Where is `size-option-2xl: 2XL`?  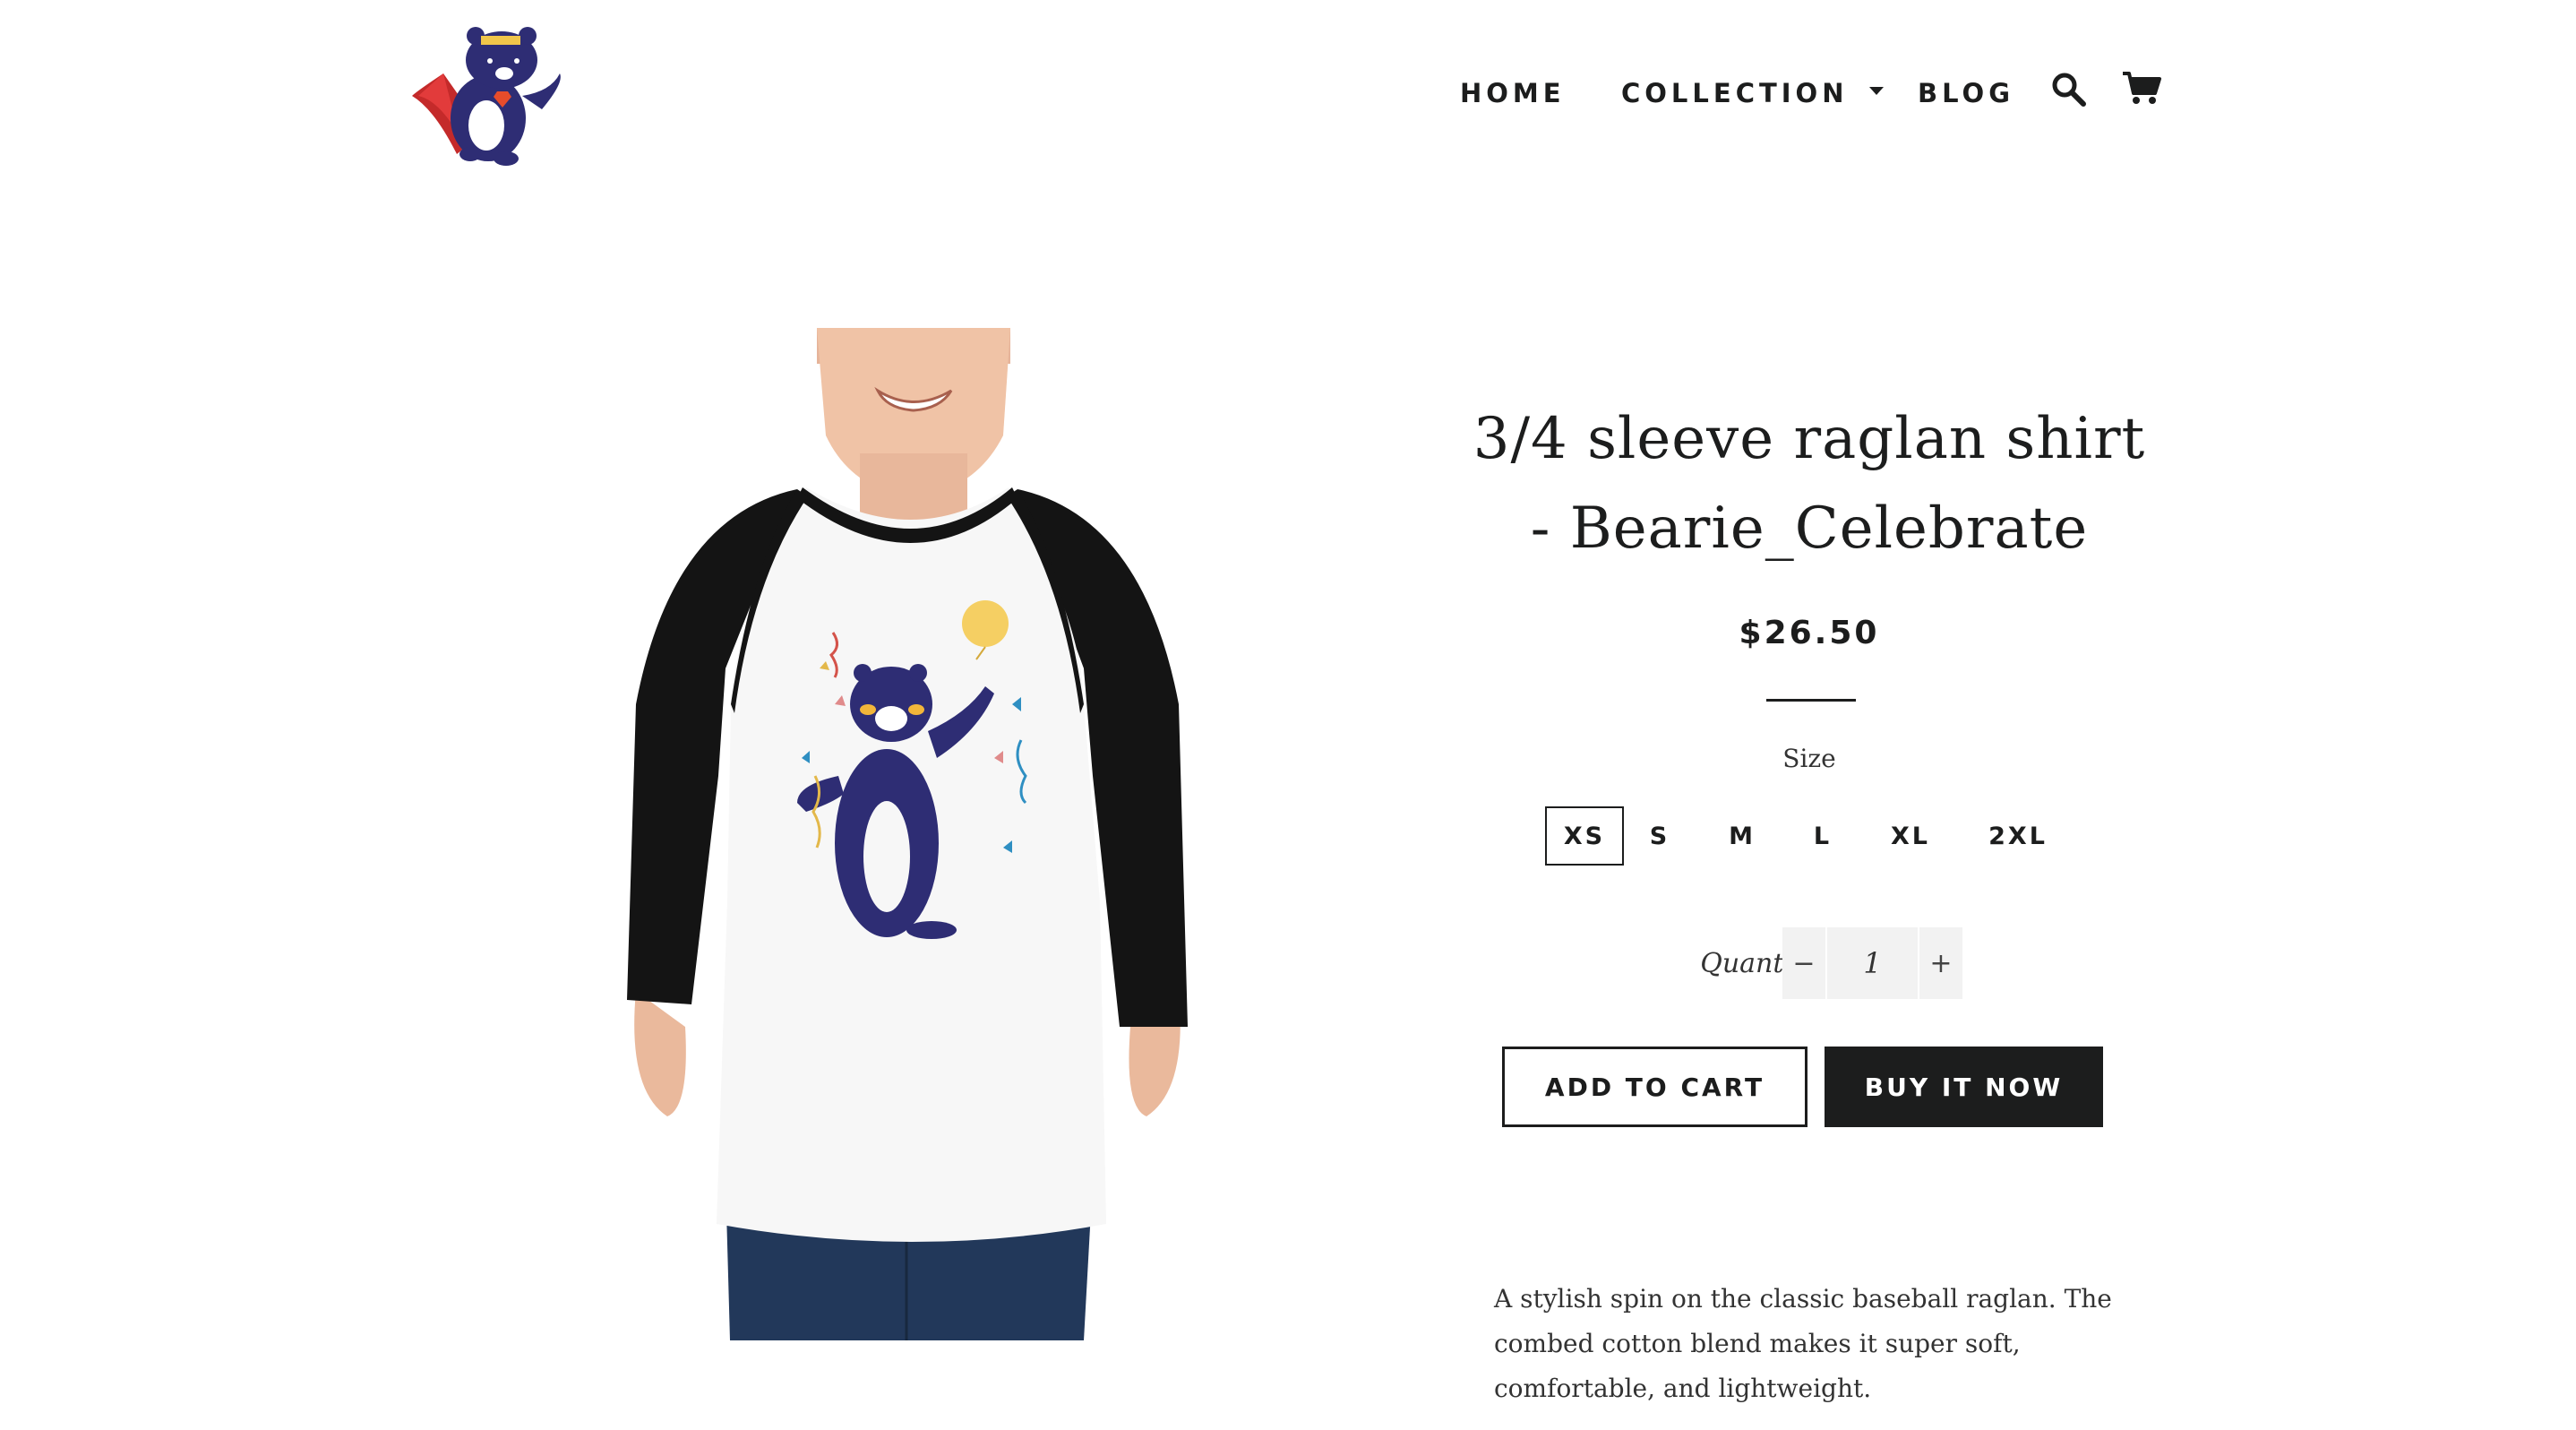 size-option-2xl: 2XL is located at coordinates (2018, 836).